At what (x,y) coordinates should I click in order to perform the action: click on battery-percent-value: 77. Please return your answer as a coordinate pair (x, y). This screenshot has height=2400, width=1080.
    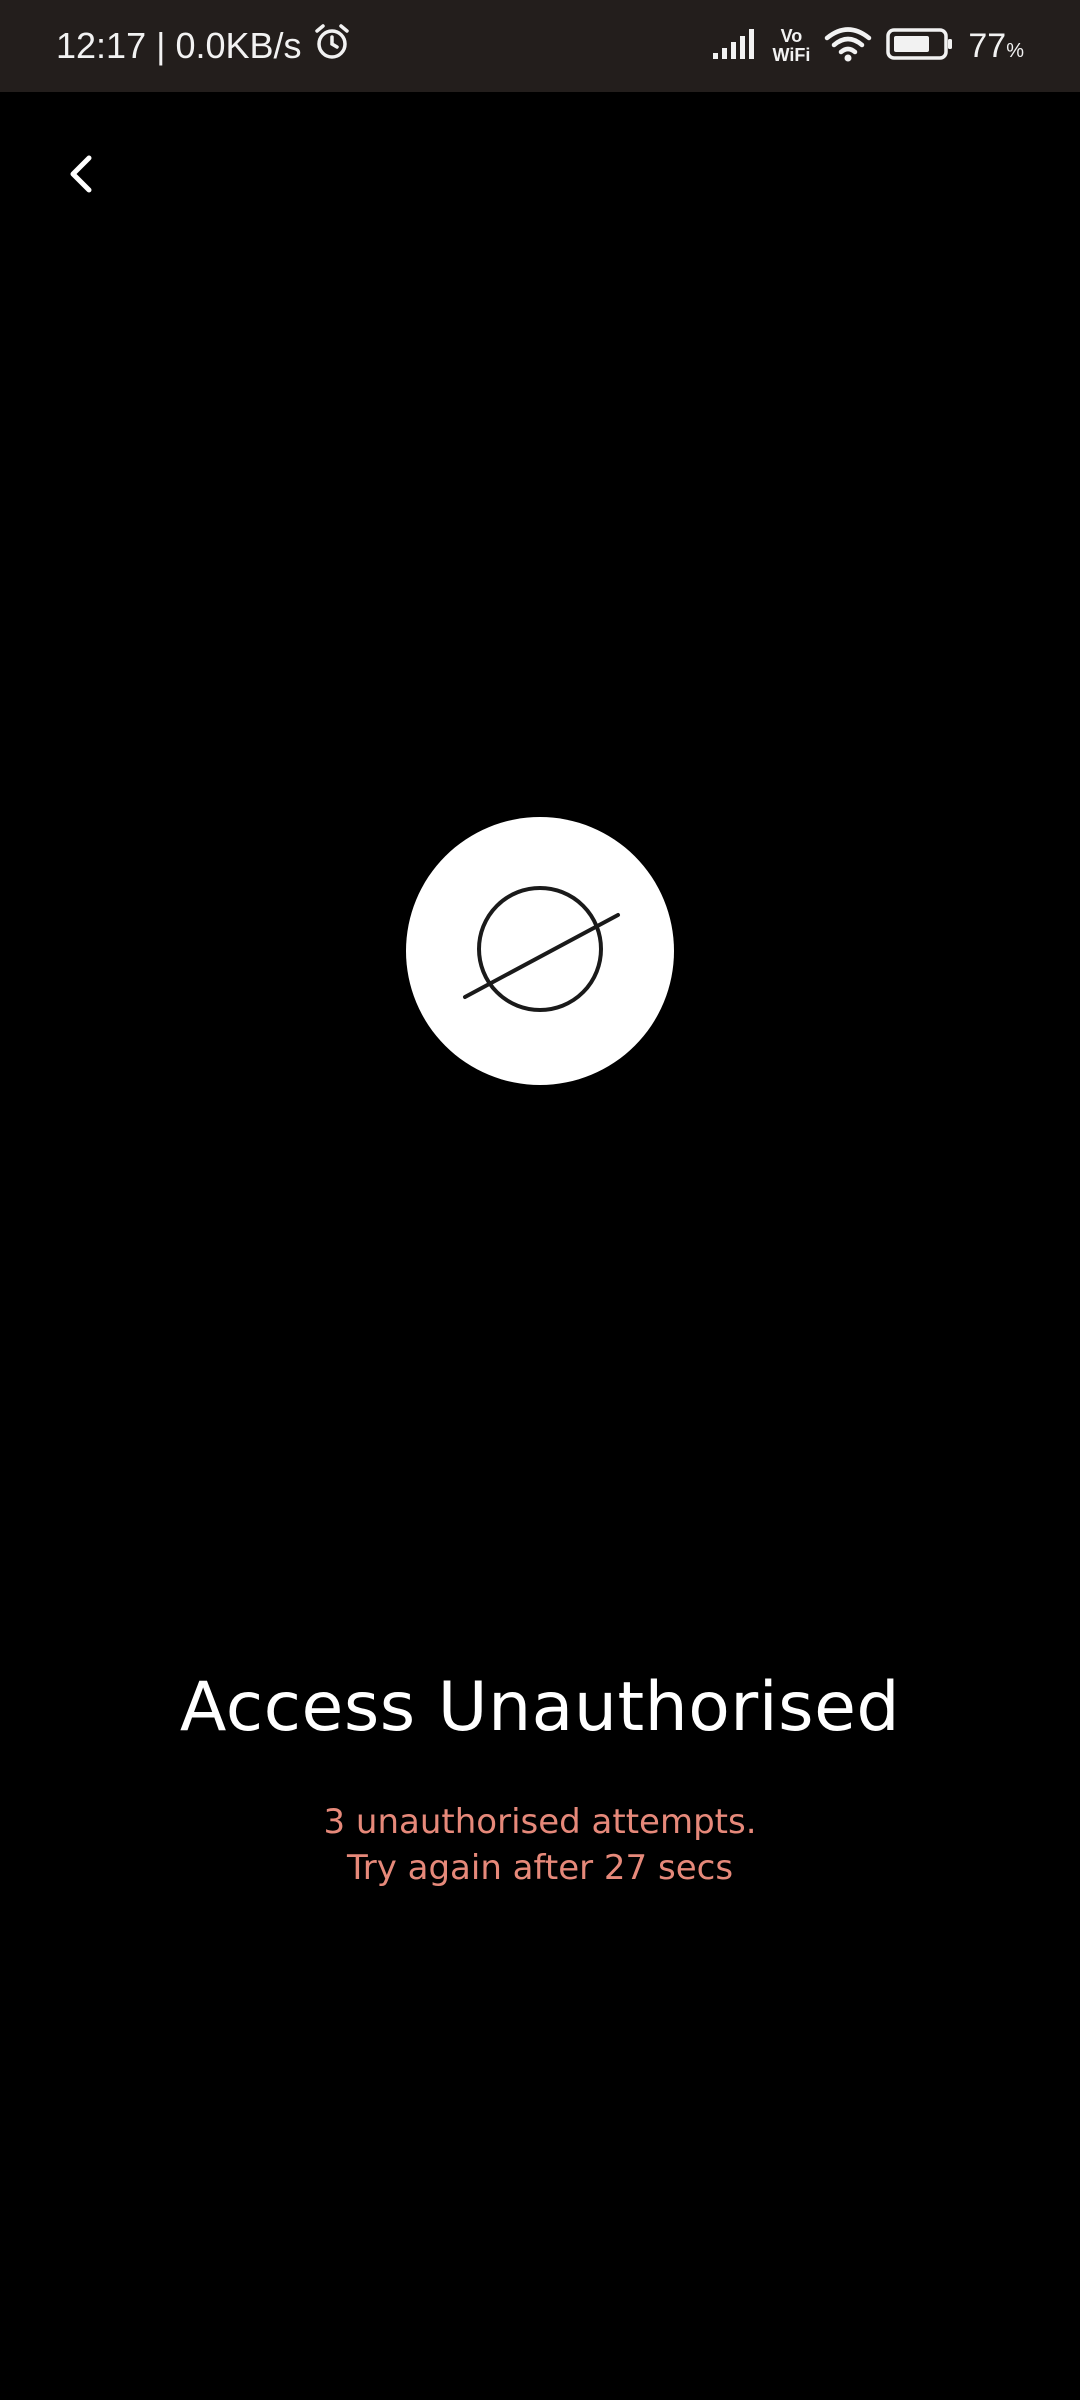
    Looking at the image, I should click on (987, 45).